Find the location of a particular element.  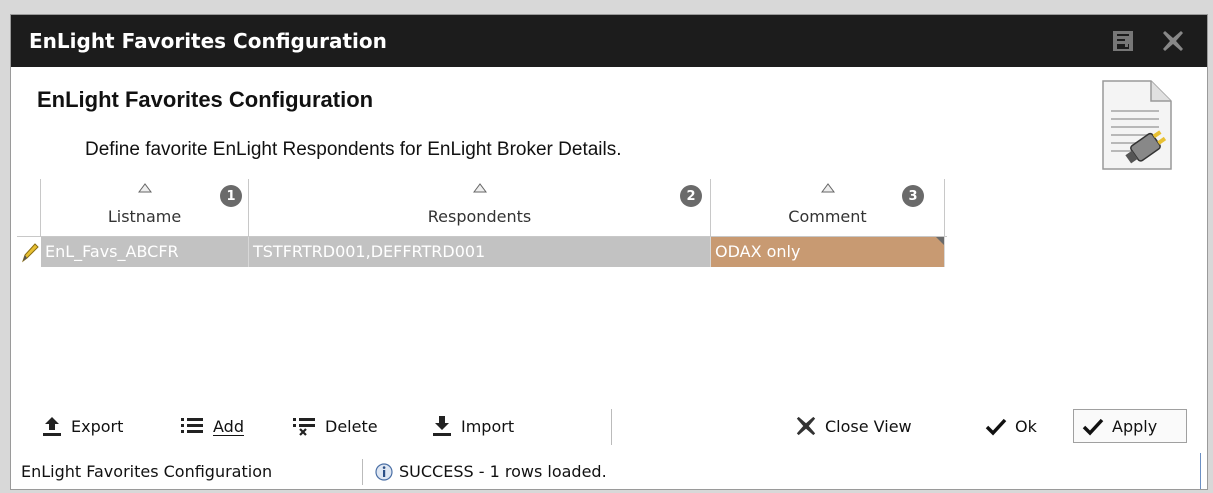

delete-label: Delete is located at coordinates (351, 426).